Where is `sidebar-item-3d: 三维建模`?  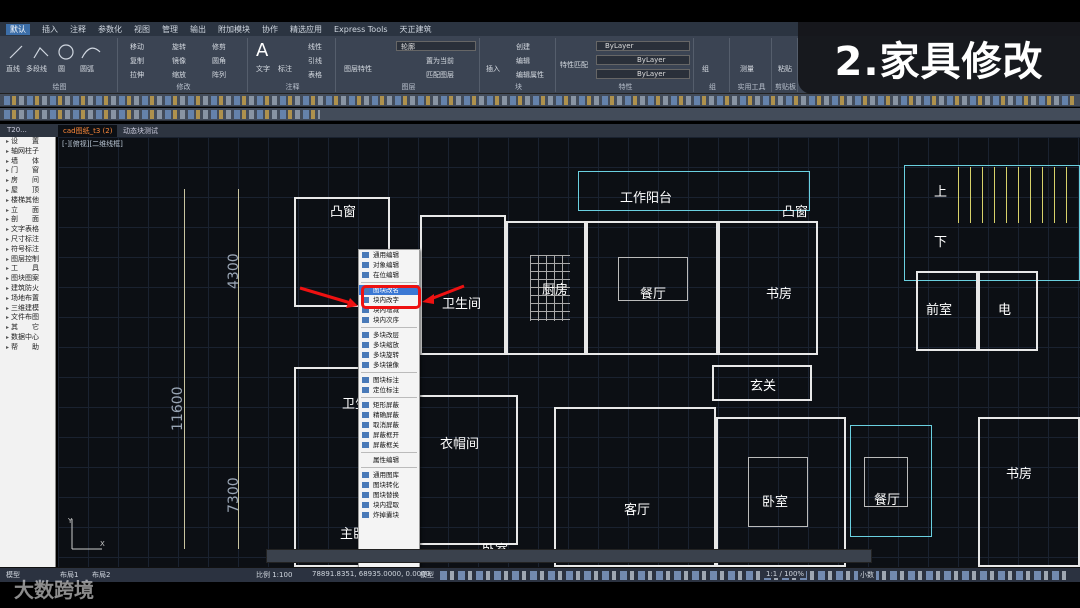
sidebar-item-3d: 三维建模 is located at coordinates (27, 309).